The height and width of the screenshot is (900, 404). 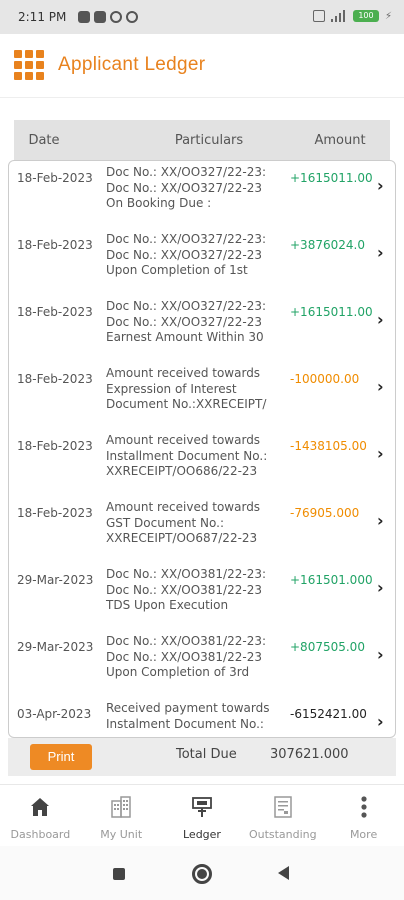 What do you see at coordinates (331, 580) in the screenshot?
I see `row-amount: +161501.000` at bounding box center [331, 580].